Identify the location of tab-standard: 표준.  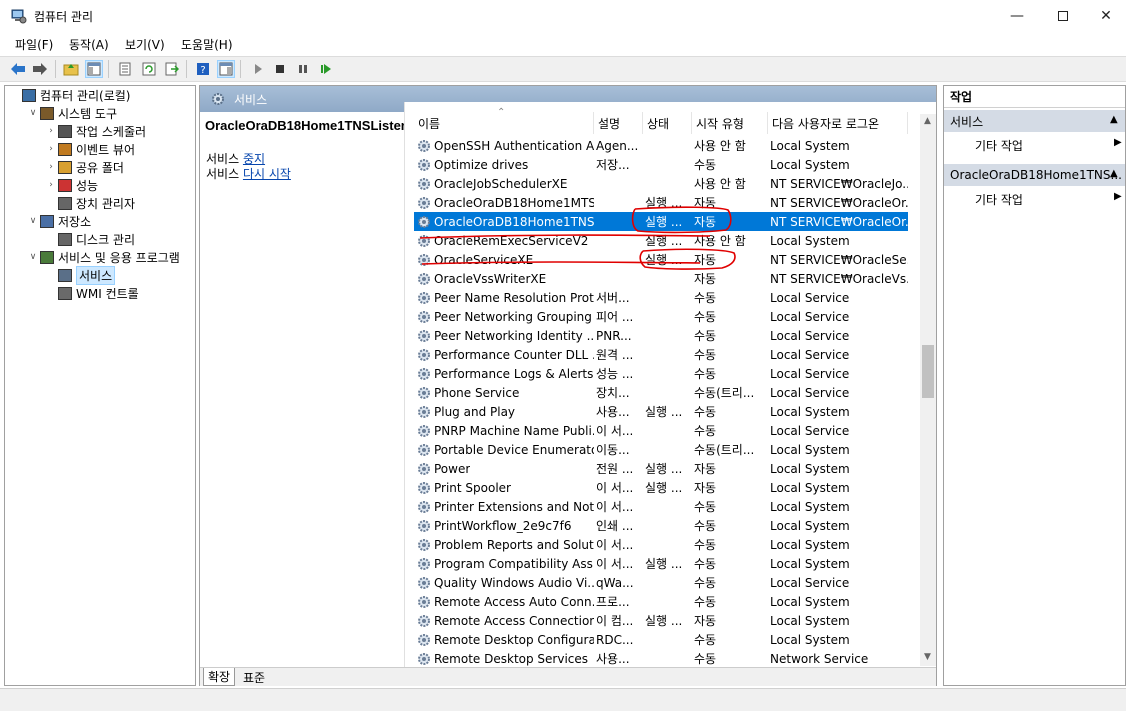
(254, 677).